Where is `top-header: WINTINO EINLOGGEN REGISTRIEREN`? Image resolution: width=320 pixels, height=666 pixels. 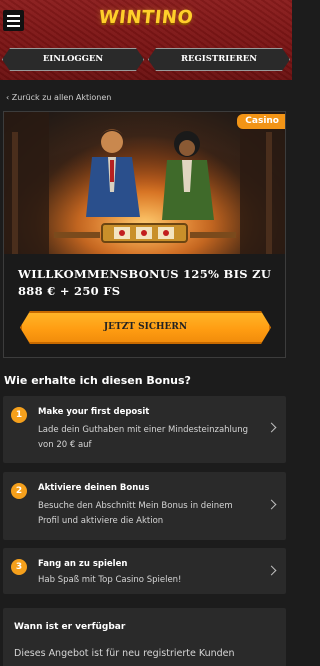
top-header: WINTINO EINLOGGEN REGISTRIEREN is located at coordinates (146, 40).